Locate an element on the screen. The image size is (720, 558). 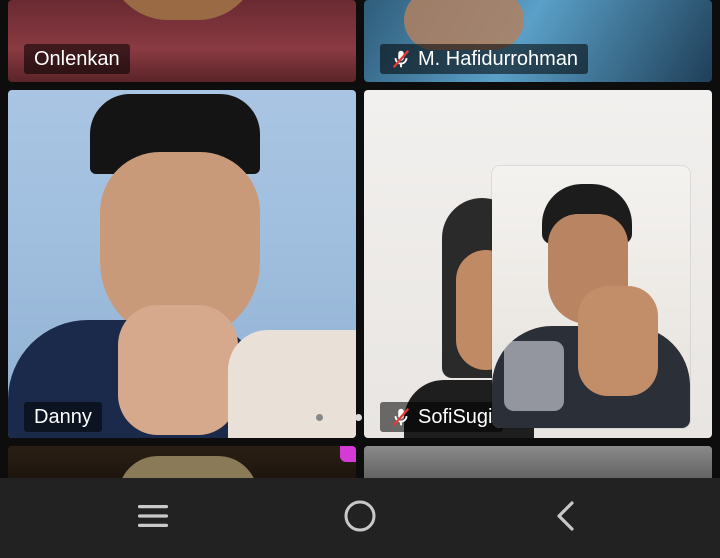
system-navigation-bar is located at coordinates (360, 518).